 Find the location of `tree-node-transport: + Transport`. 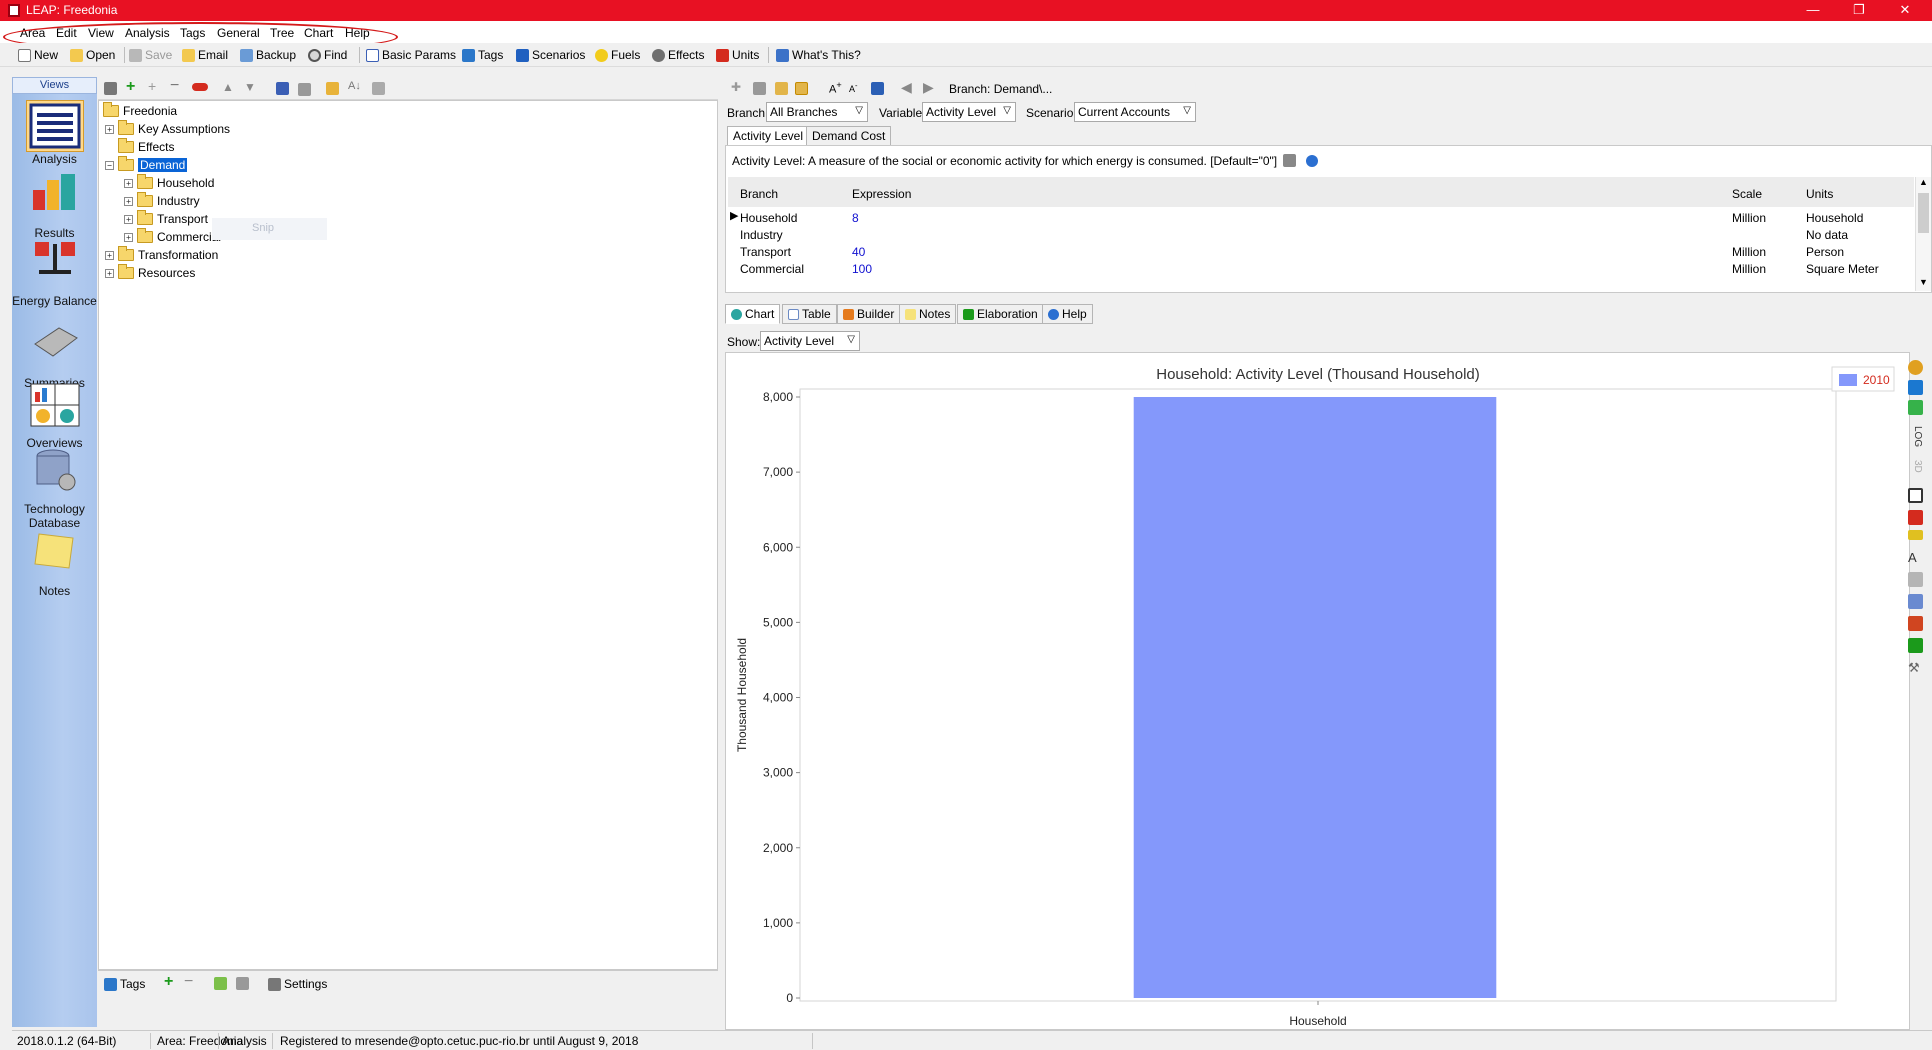

tree-node-transport: + Transport is located at coordinates (166, 218).